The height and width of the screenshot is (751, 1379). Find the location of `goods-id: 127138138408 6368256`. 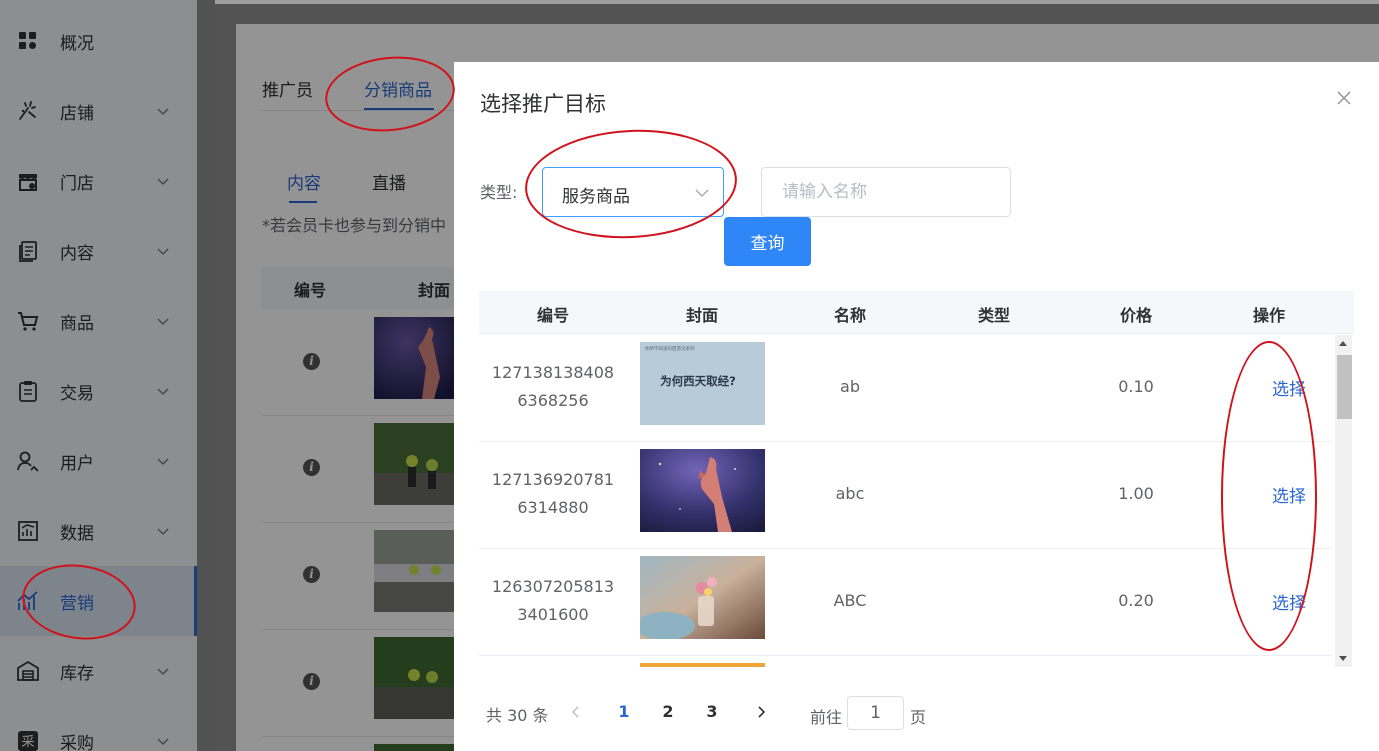

goods-id: 127138138408 6368256 is located at coordinates (553, 387).